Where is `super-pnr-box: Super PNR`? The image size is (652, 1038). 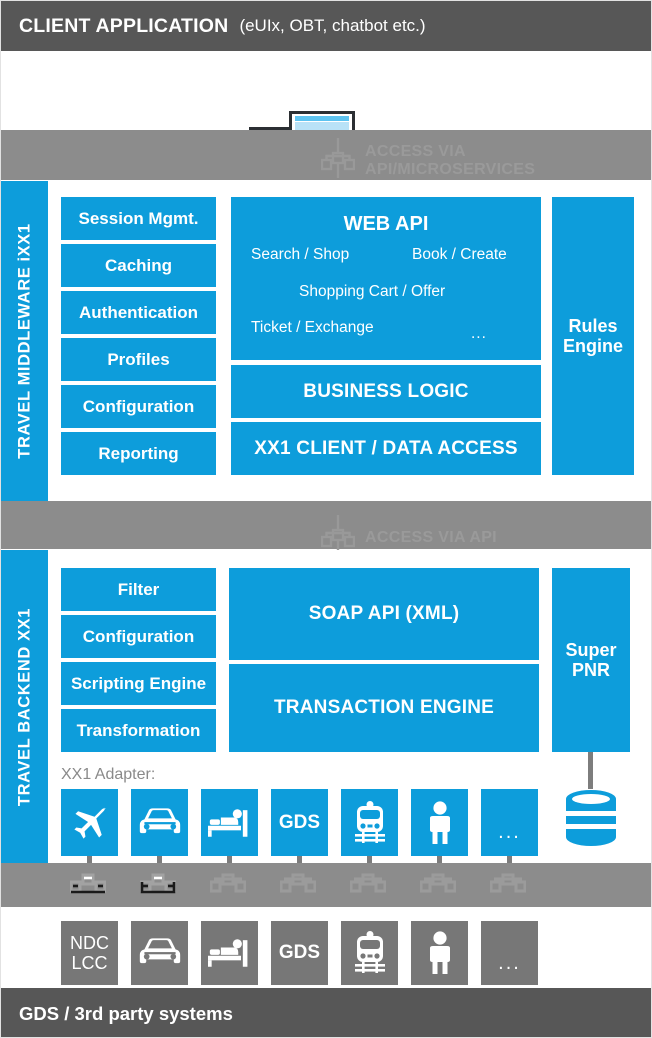
super-pnr-box: Super PNR is located at coordinates (591, 660).